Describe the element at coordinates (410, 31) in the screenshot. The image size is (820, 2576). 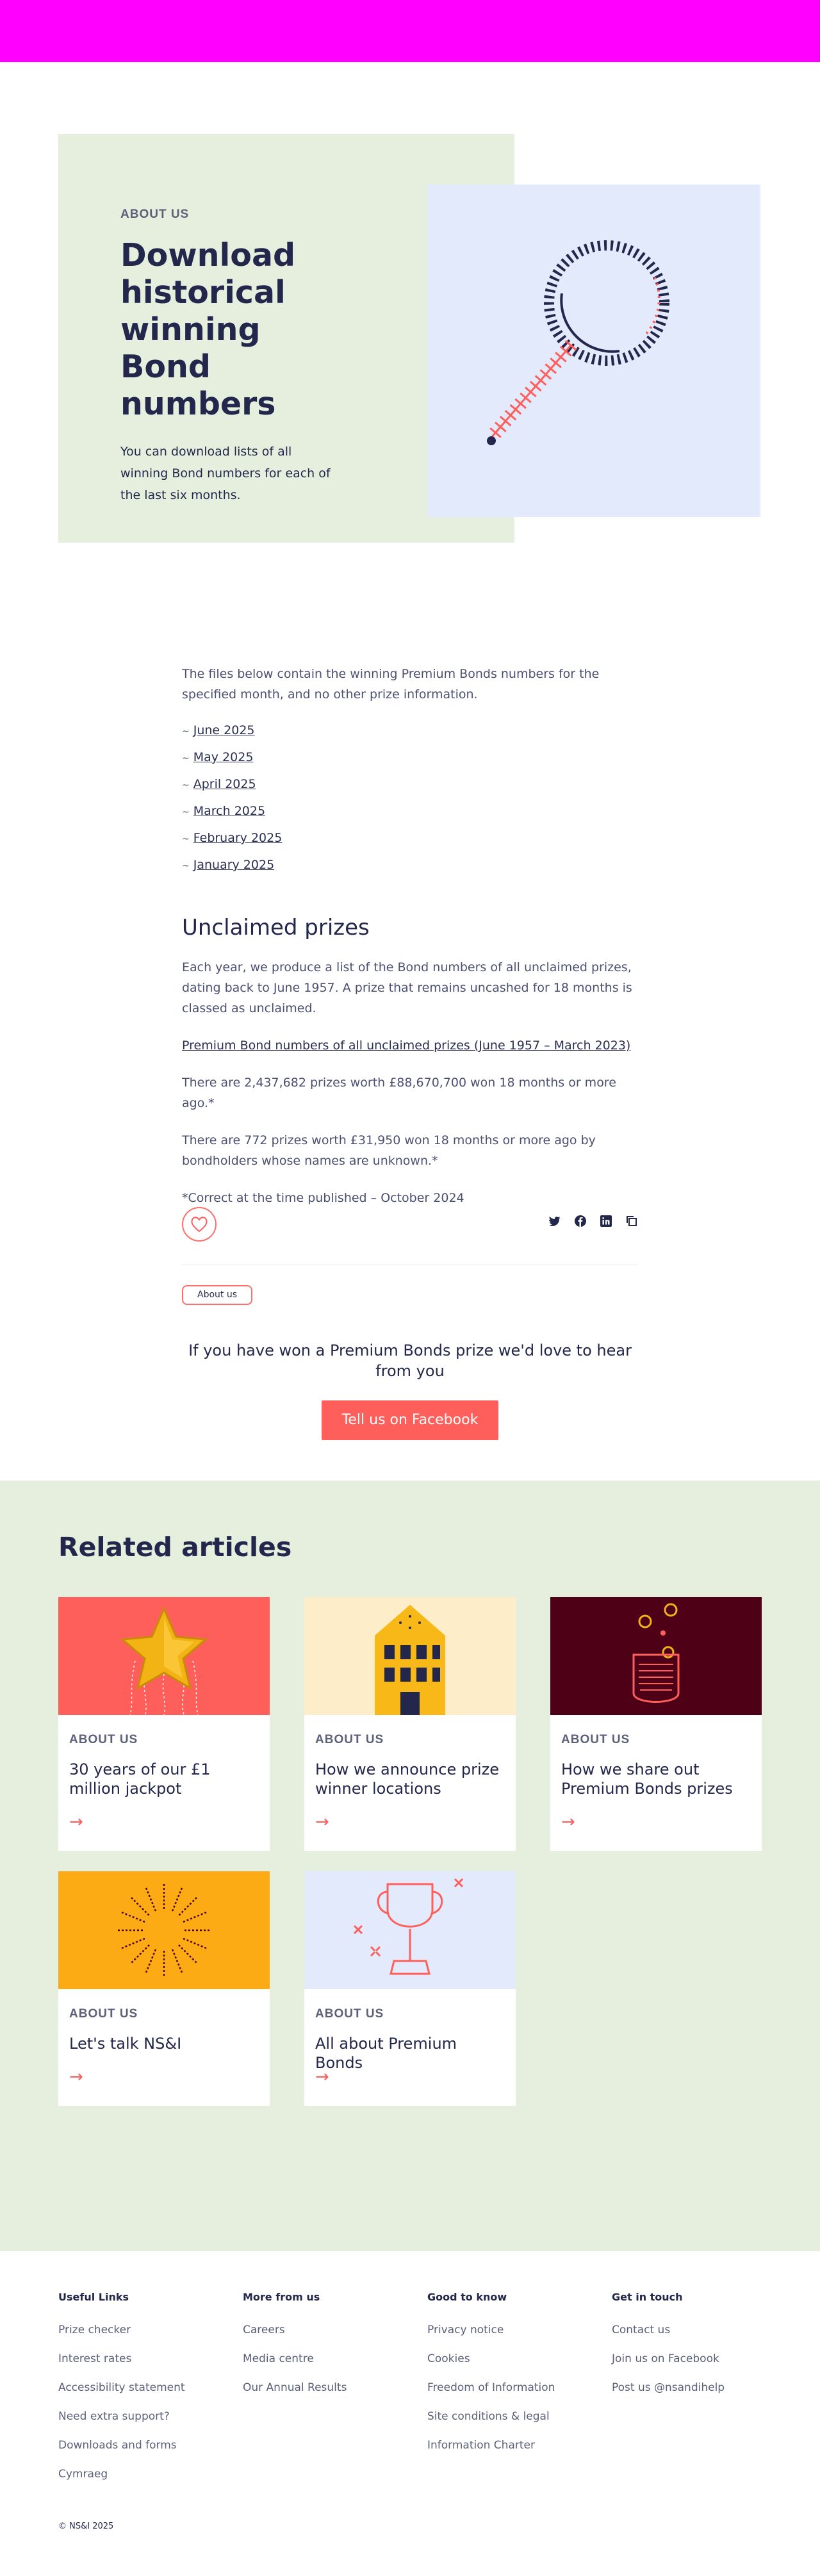
I see `top-banner` at that location.